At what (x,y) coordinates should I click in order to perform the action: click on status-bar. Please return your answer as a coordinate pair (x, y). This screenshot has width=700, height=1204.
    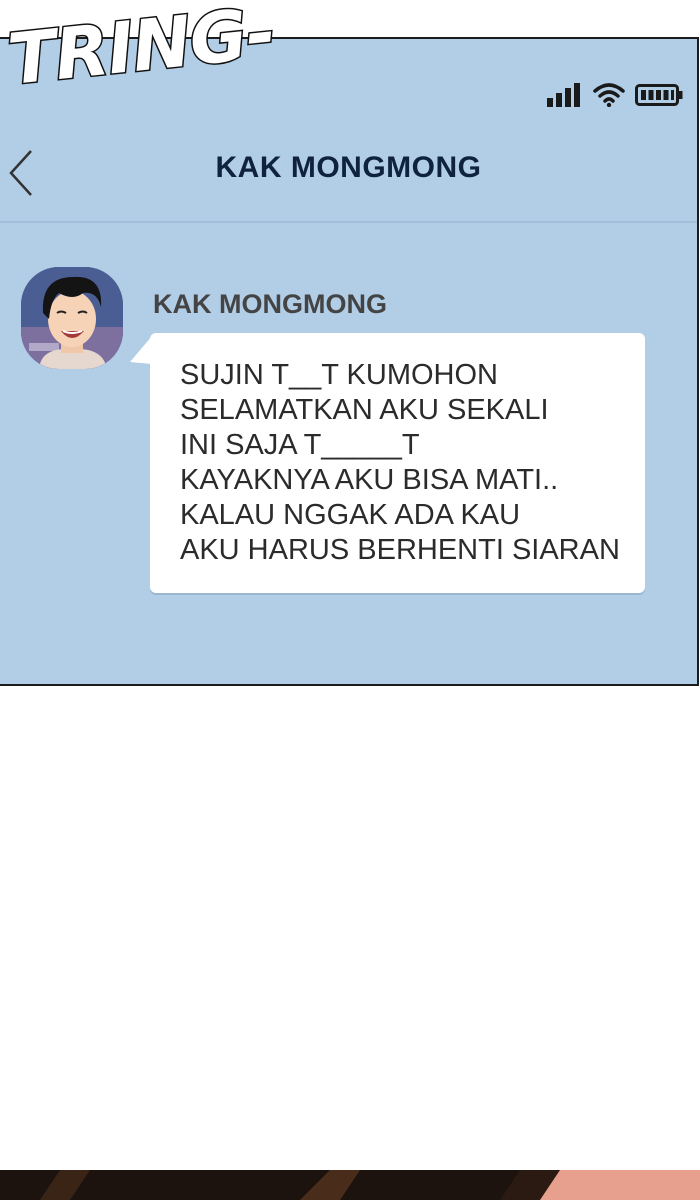
    Looking at the image, I should click on (615, 95).